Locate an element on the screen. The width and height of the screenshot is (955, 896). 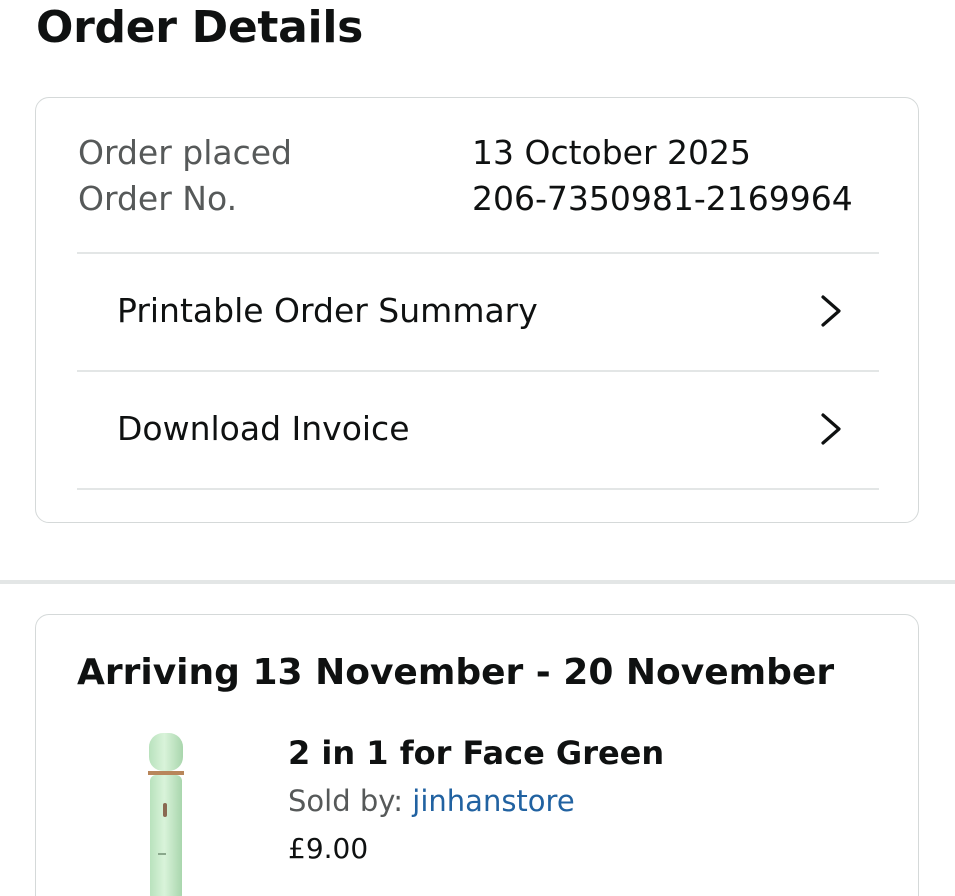
delivery-estimate-title: Arriving 13 November - 20 November is located at coordinates (456, 672).